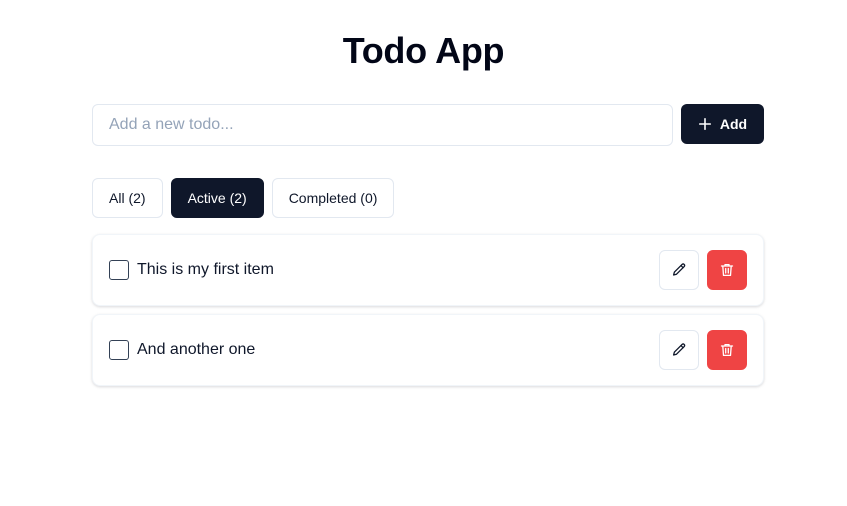 This screenshot has width=847, height=506. I want to click on todo-item: This is my first item, so click(428, 270).